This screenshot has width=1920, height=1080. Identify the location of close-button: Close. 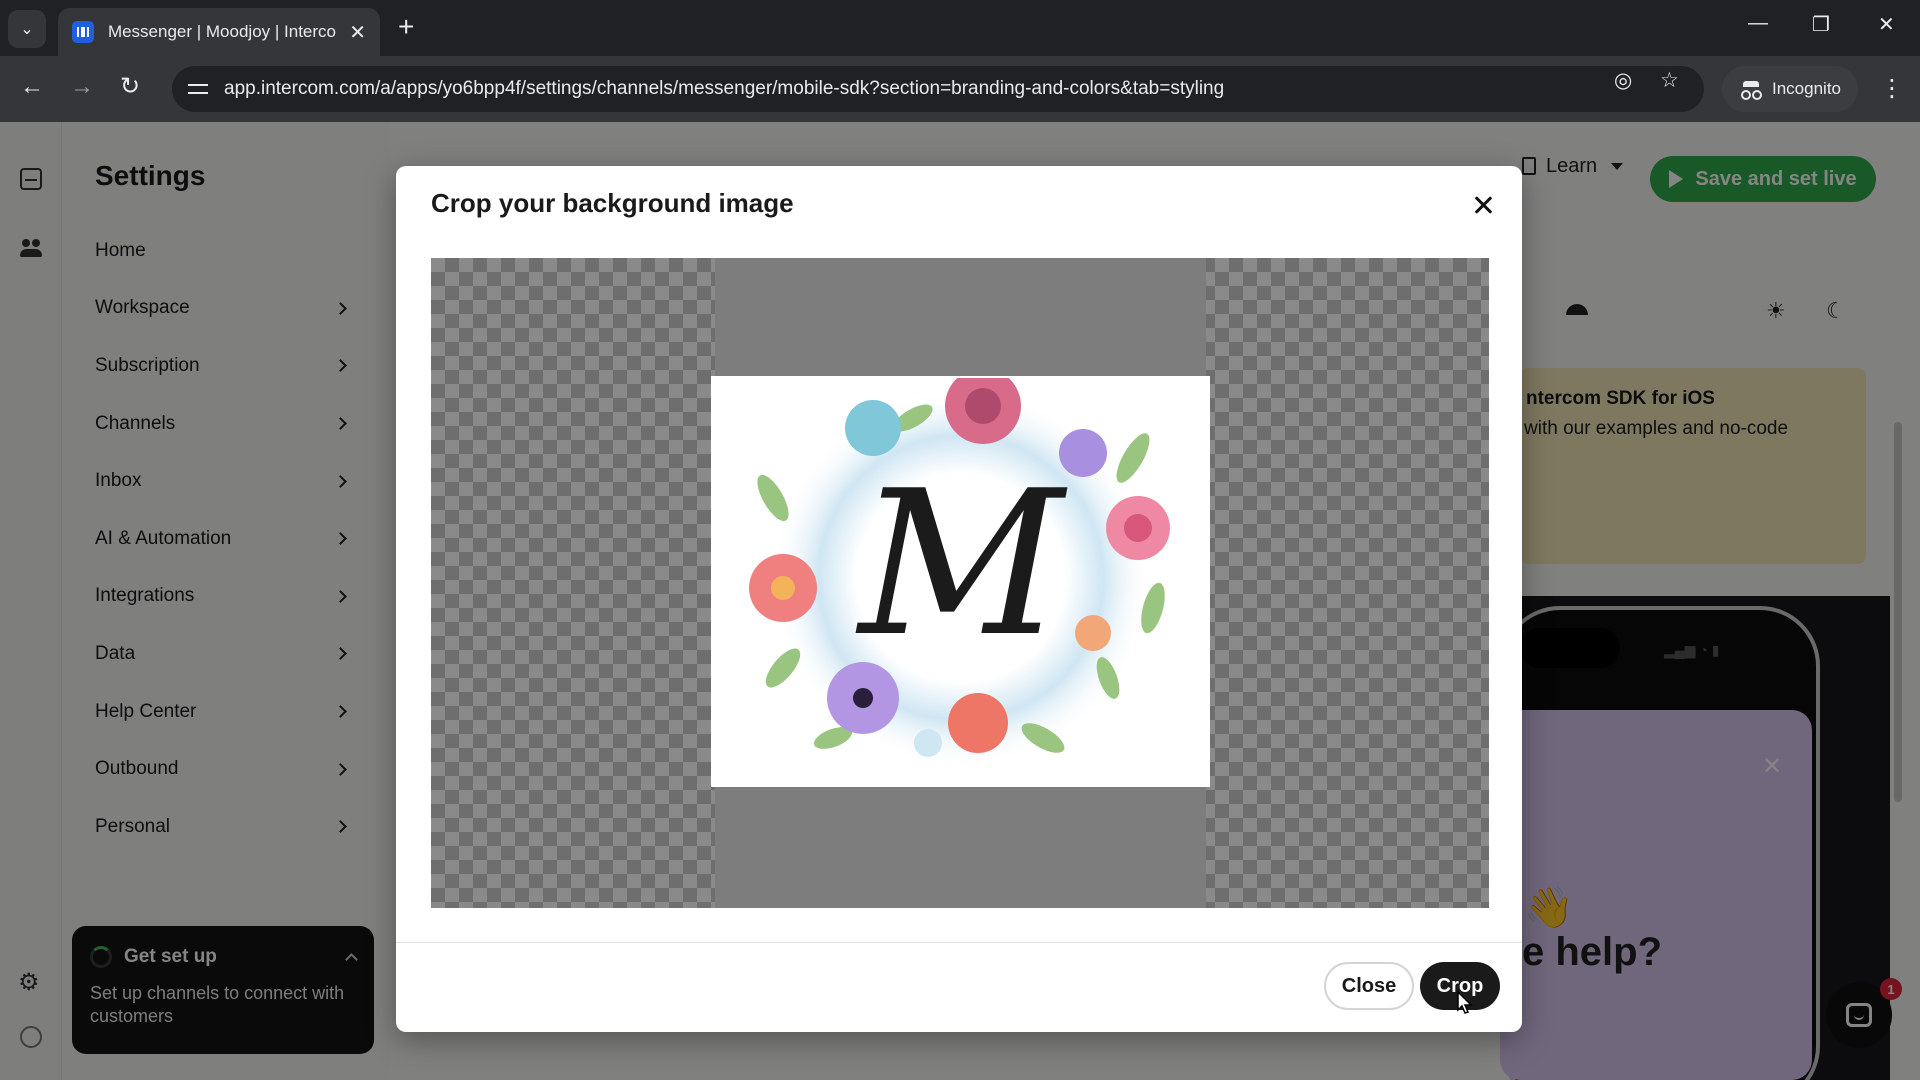
(1369, 986).